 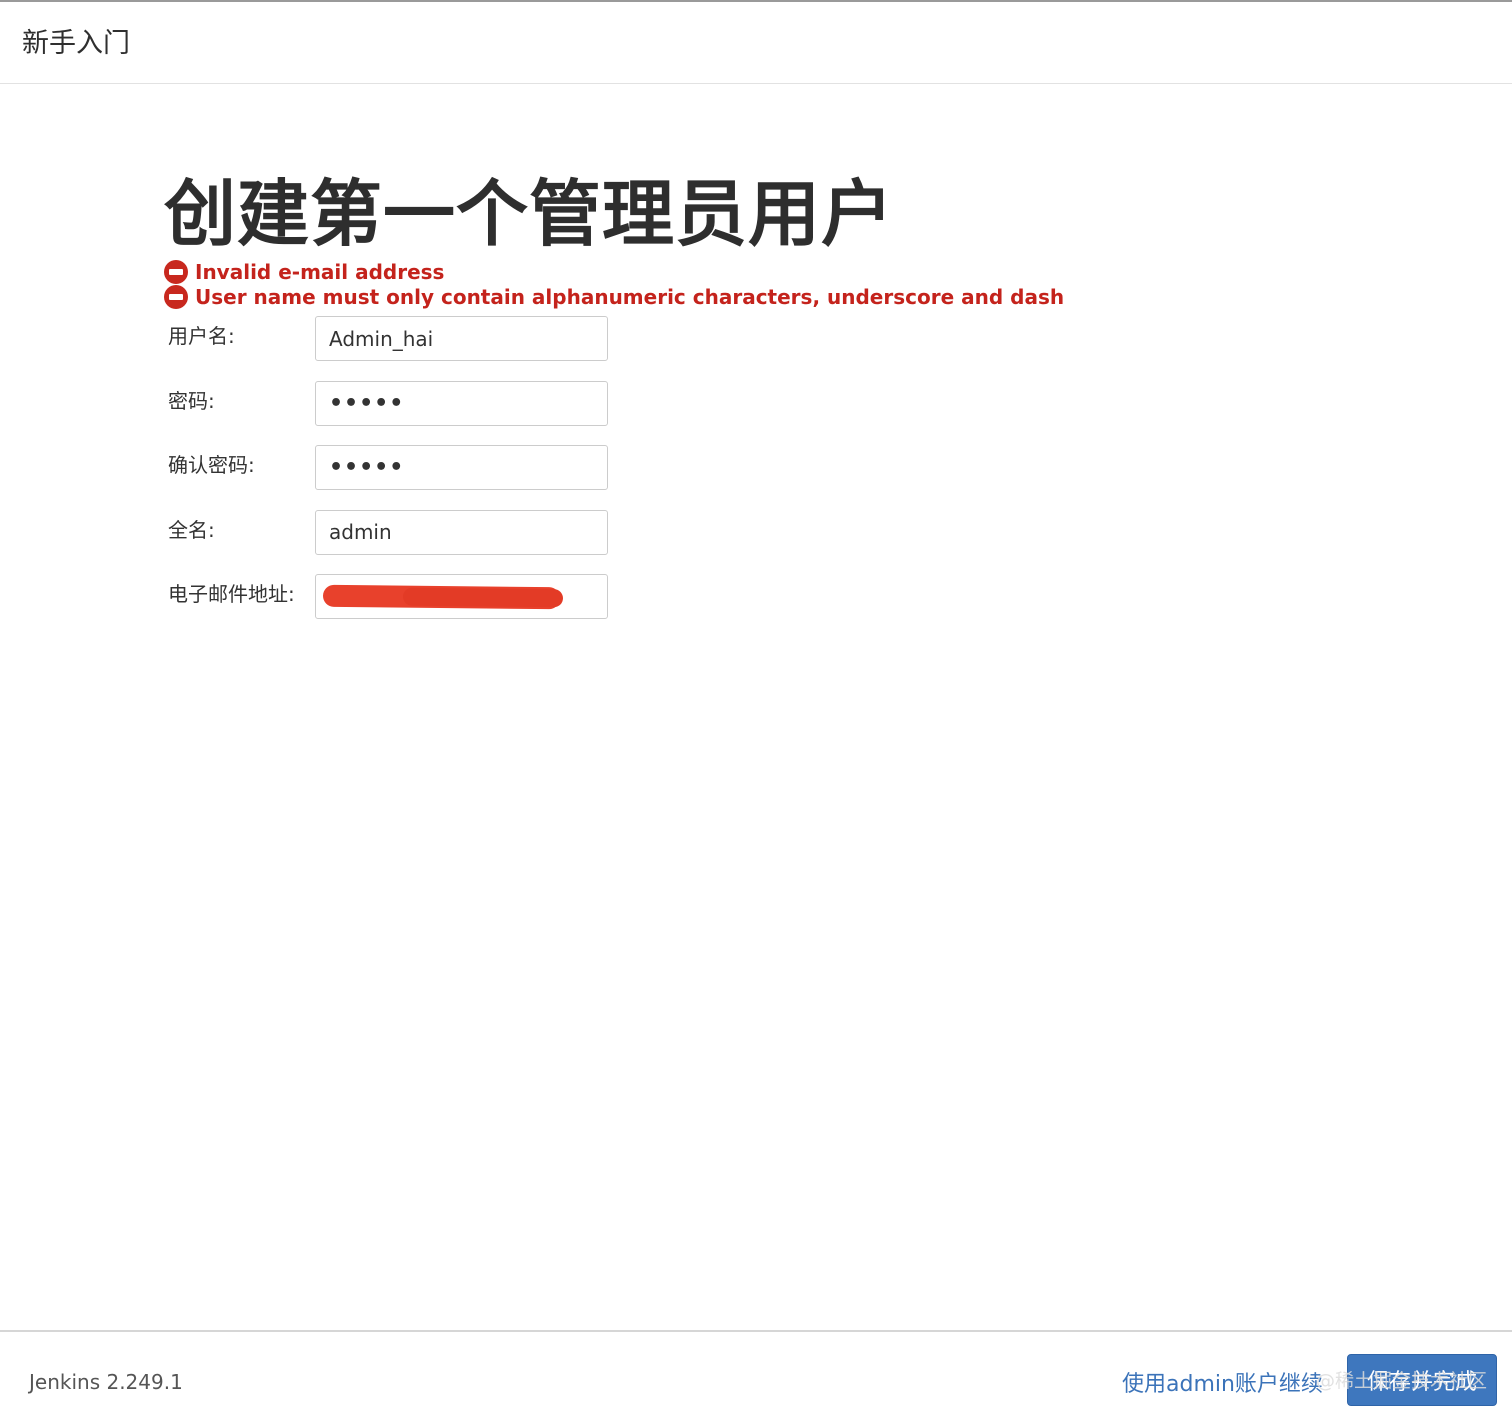 What do you see at coordinates (461, 403) in the screenshot?
I see `password-input: •••••` at bounding box center [461, 403].